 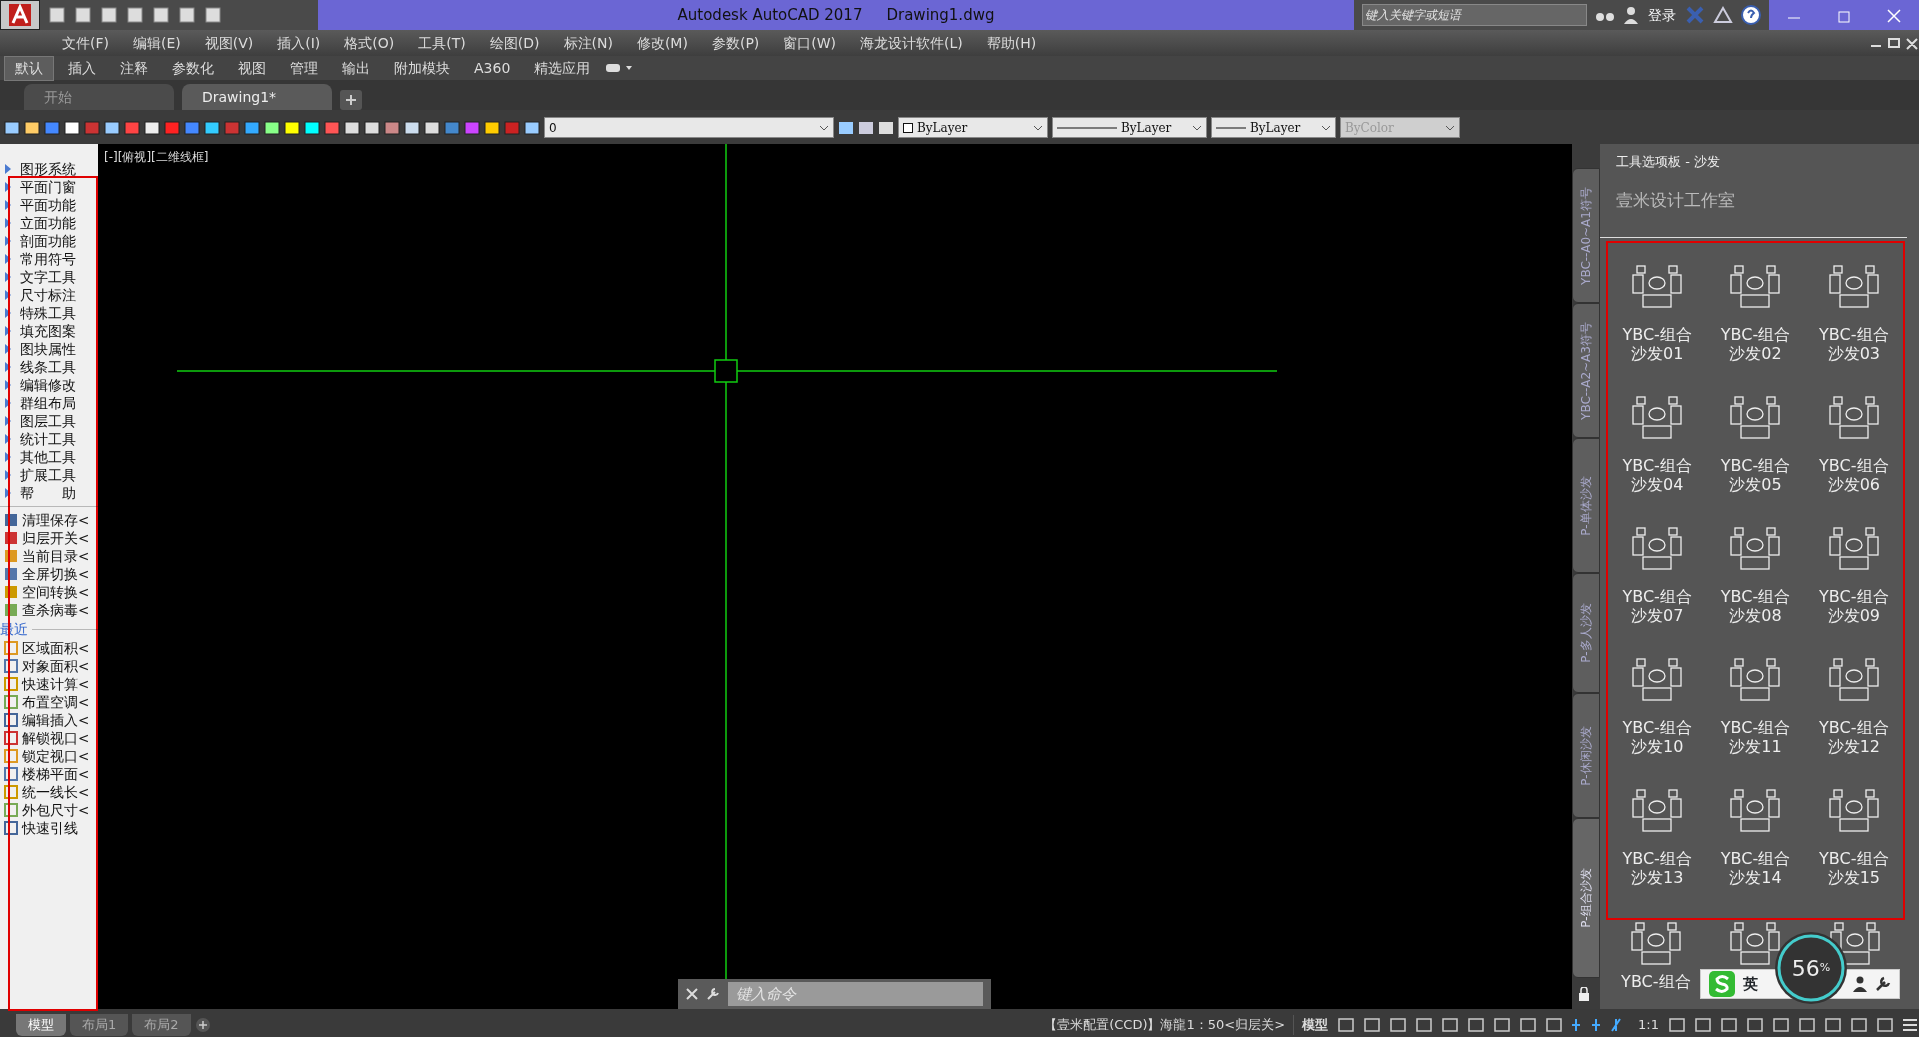 What do you see at coordinates (351, 100) in the screenshot?
I see `new-tab-plus-icon` at bounding box center [351, 100].